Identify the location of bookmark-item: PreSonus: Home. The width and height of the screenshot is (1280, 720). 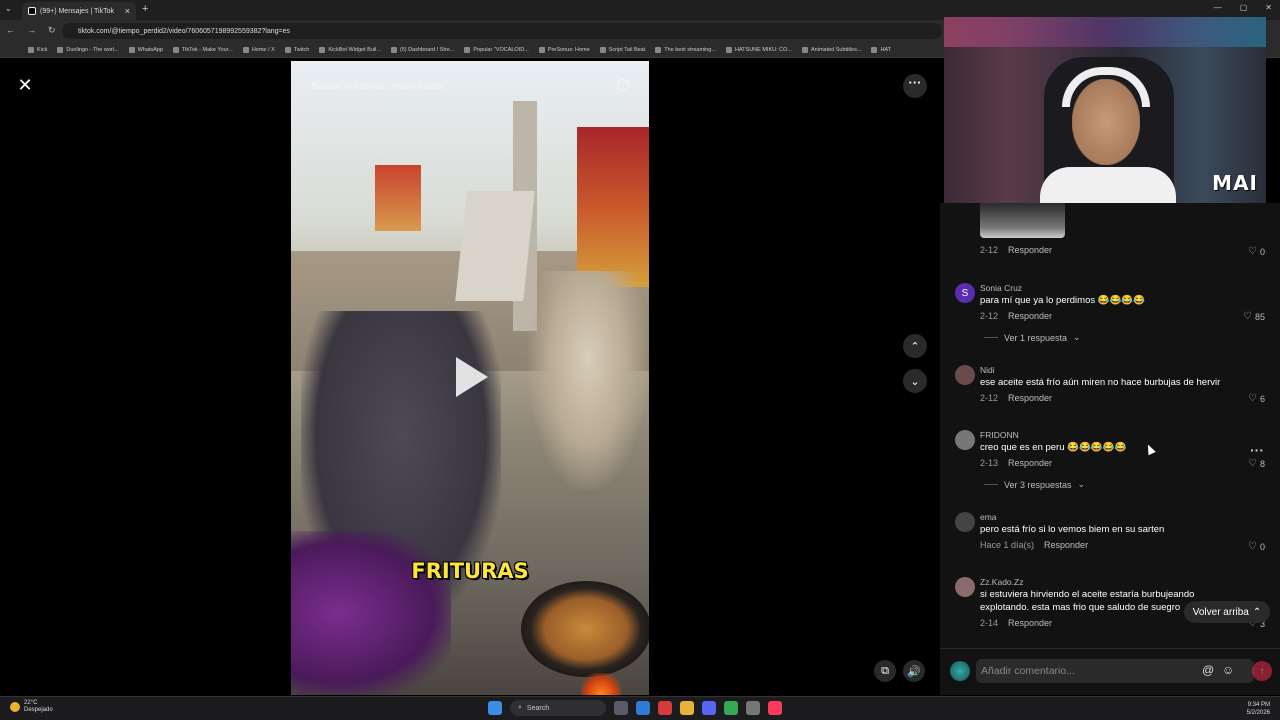
(564, 49).